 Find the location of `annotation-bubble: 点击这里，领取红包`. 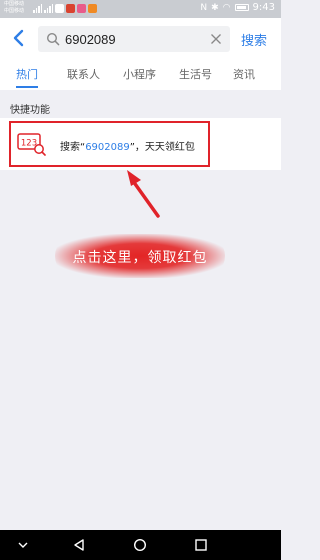

annotation-bubble: 点击这里，领取红包 is located at coordinates (140, 256).